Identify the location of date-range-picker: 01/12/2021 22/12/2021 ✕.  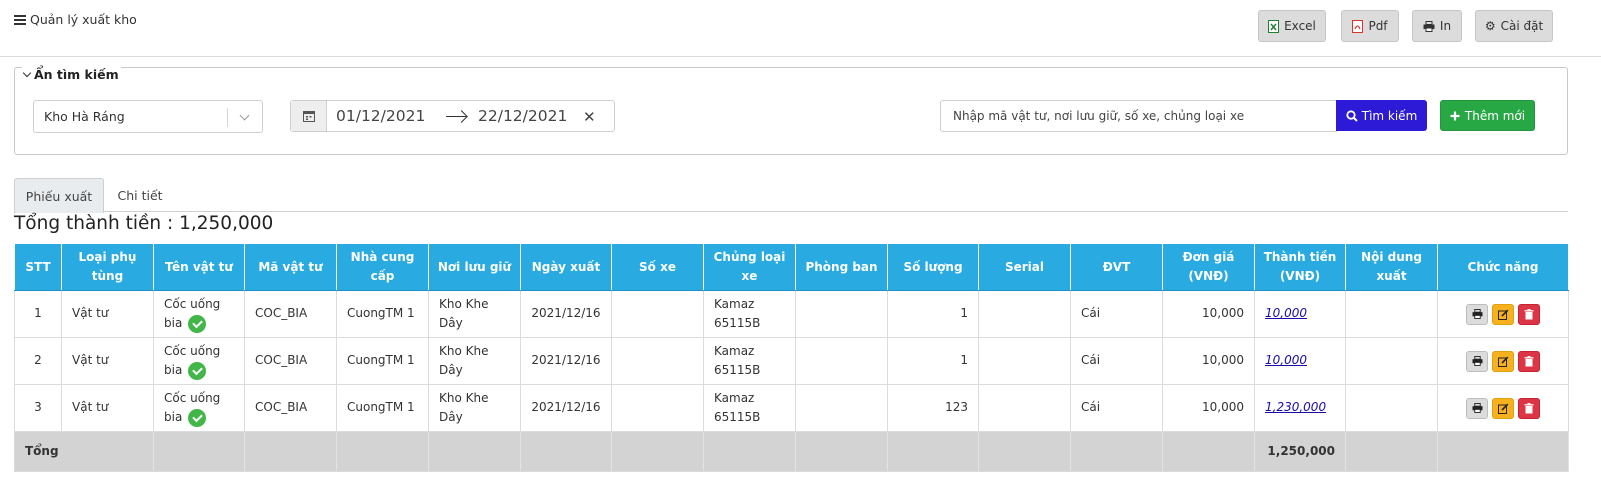
(452, 116).